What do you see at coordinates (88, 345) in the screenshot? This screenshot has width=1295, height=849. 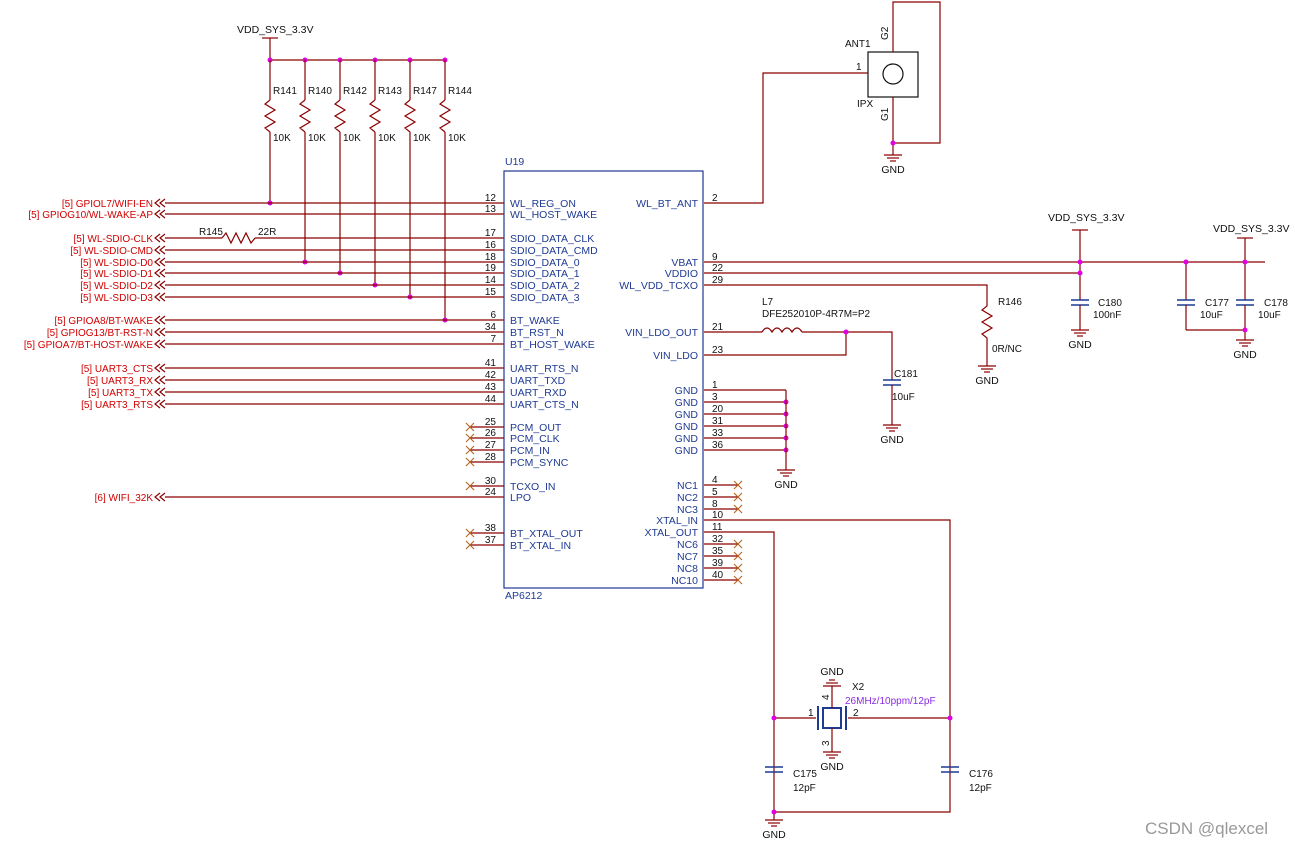 I see `net-label: [5] GPIOA7/BT-HOST-WAKE` at bounding box center [88, 345].